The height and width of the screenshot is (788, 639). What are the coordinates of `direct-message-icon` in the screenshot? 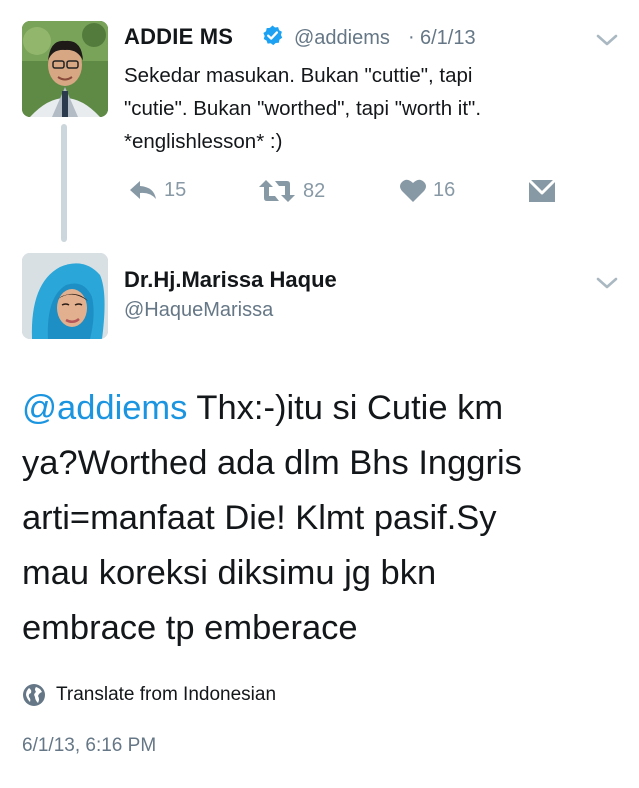 It's located at (542, 190).